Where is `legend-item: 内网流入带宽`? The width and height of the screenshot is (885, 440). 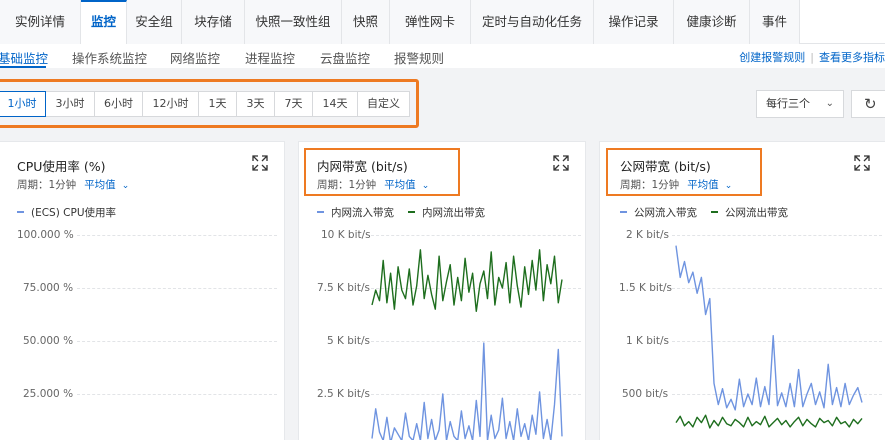
legend-item: 内网流入带宽 is located at coordinates (362, 213).